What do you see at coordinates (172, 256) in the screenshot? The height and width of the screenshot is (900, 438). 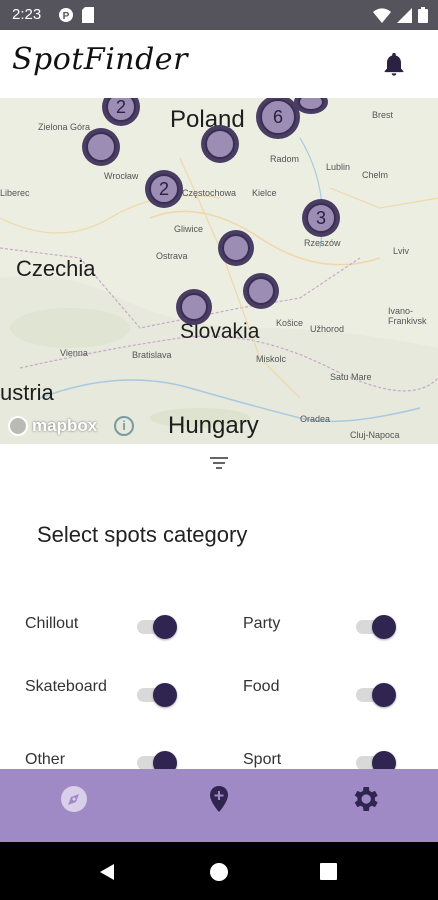 I see `city-label: Ostrava` at bounding box center [172, 256].